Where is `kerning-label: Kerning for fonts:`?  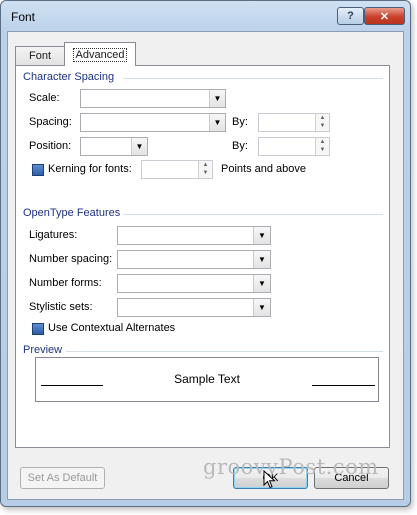 kerning-label: Kerning for fonts: is located at coordinates (90, 169).